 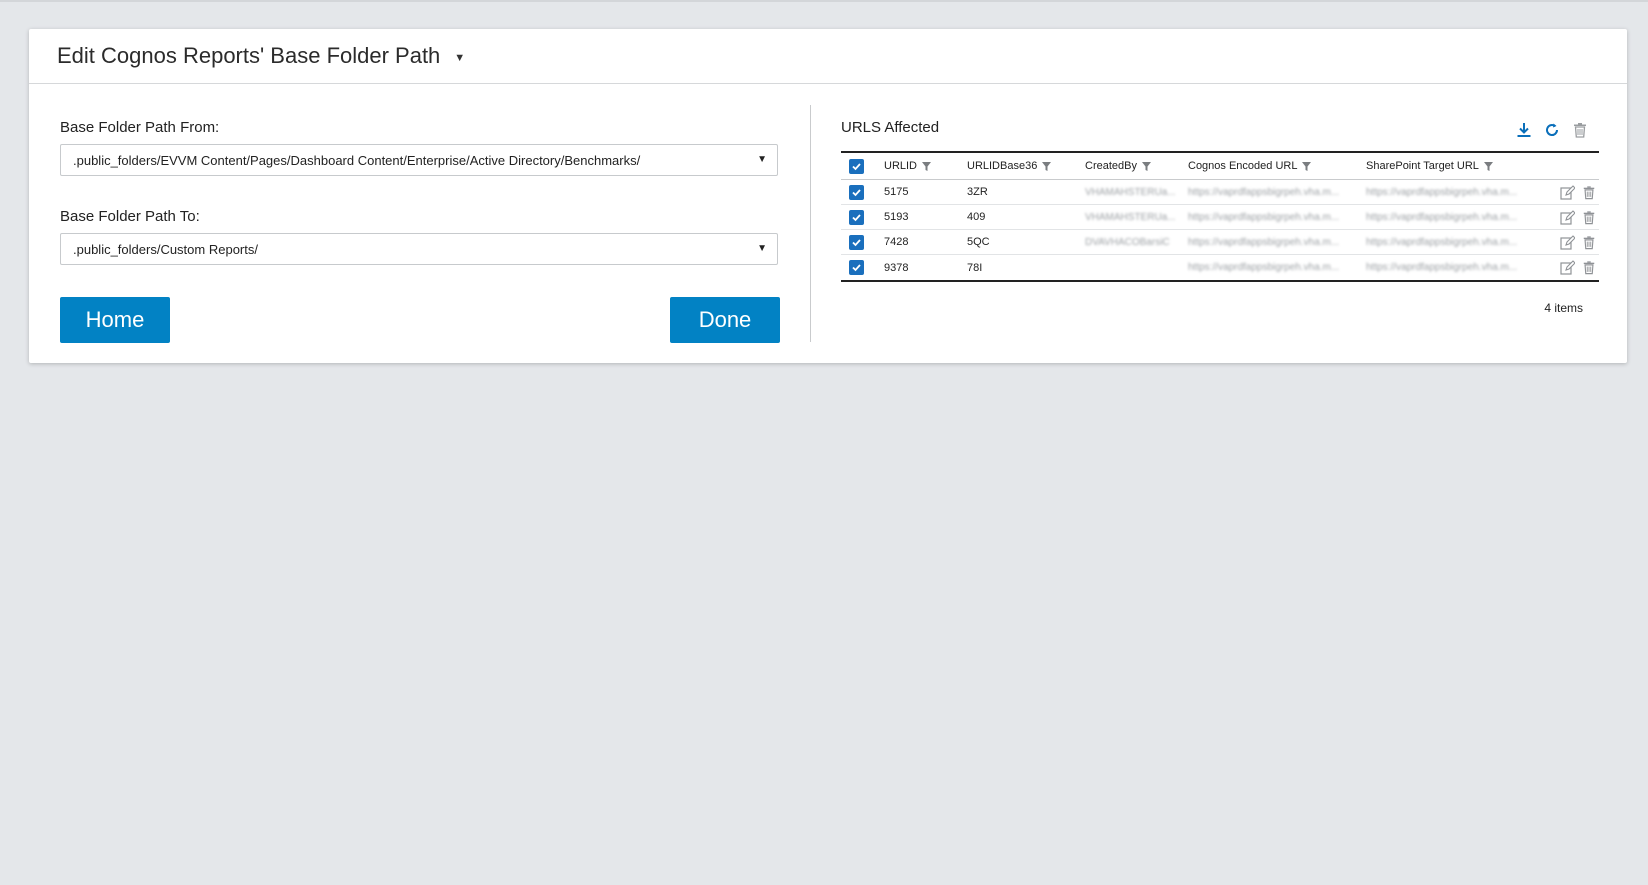 What do you see at coordinates (725, 320) in the screenshot?
I see `done-button: Done` at bounding box center [725, 320].